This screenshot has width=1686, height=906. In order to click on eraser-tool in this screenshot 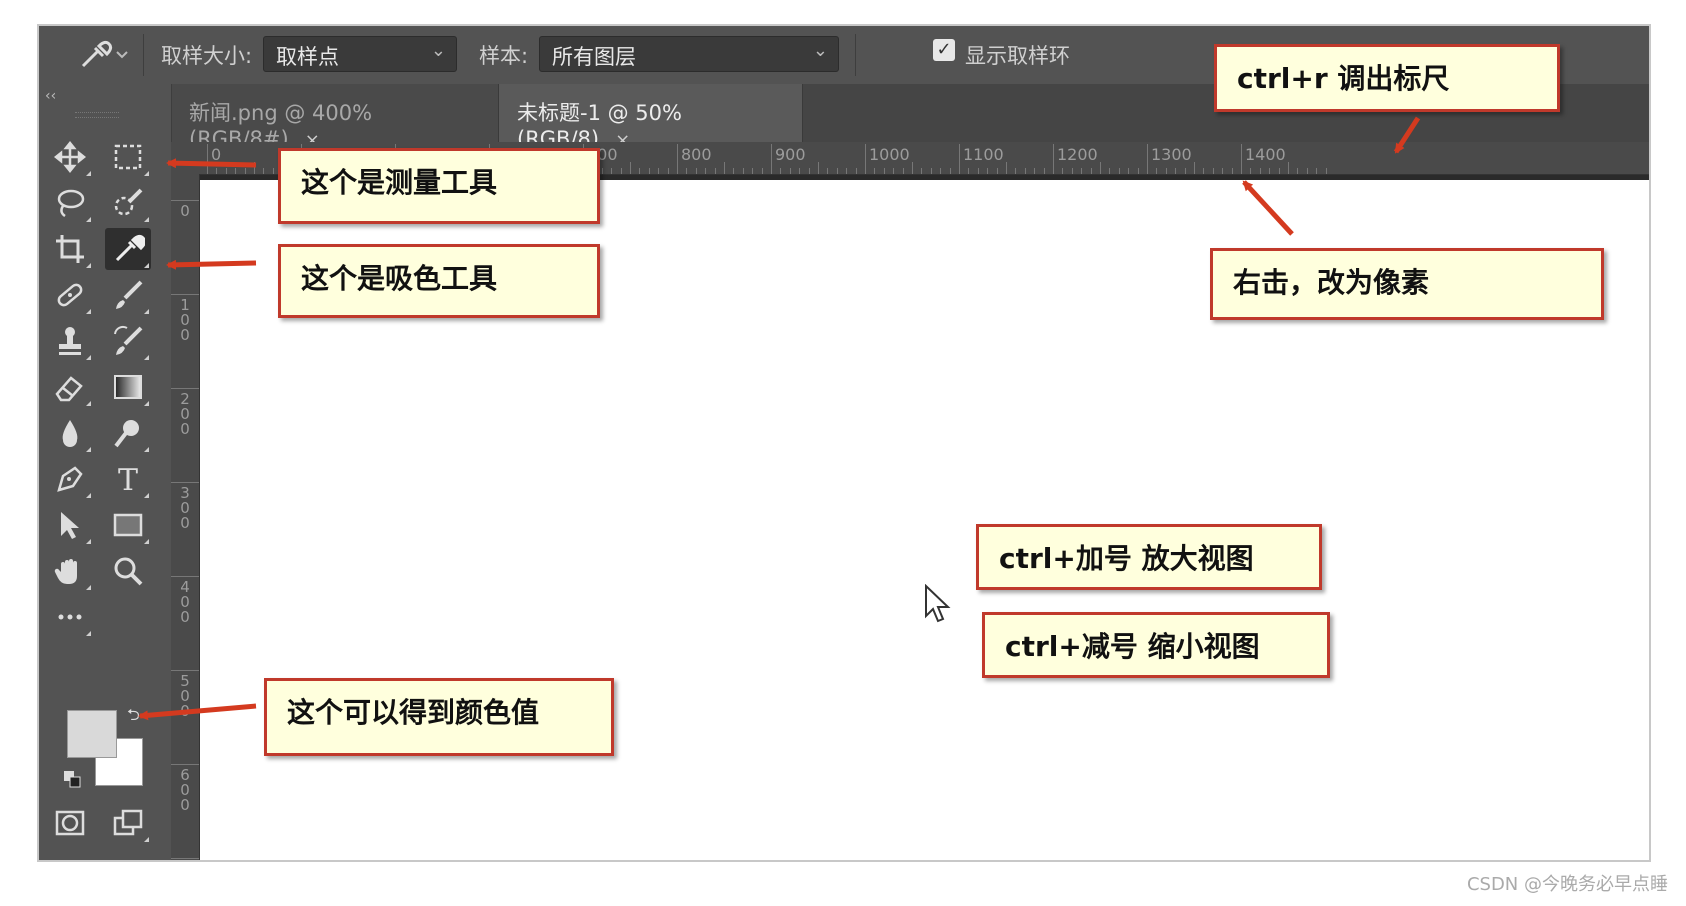, I will do `click(70, 387)`.